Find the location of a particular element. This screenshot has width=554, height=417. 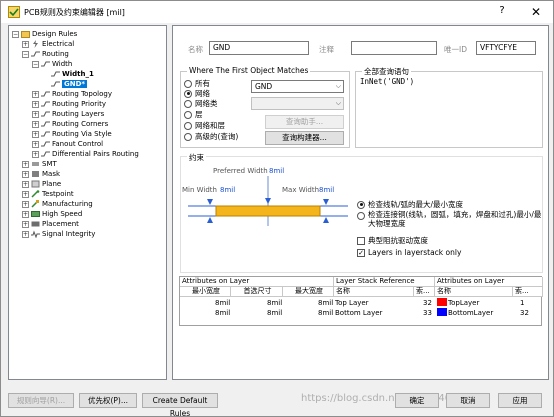

unique-id-field: VFTYCFYE is located at coordinates (506, 48).